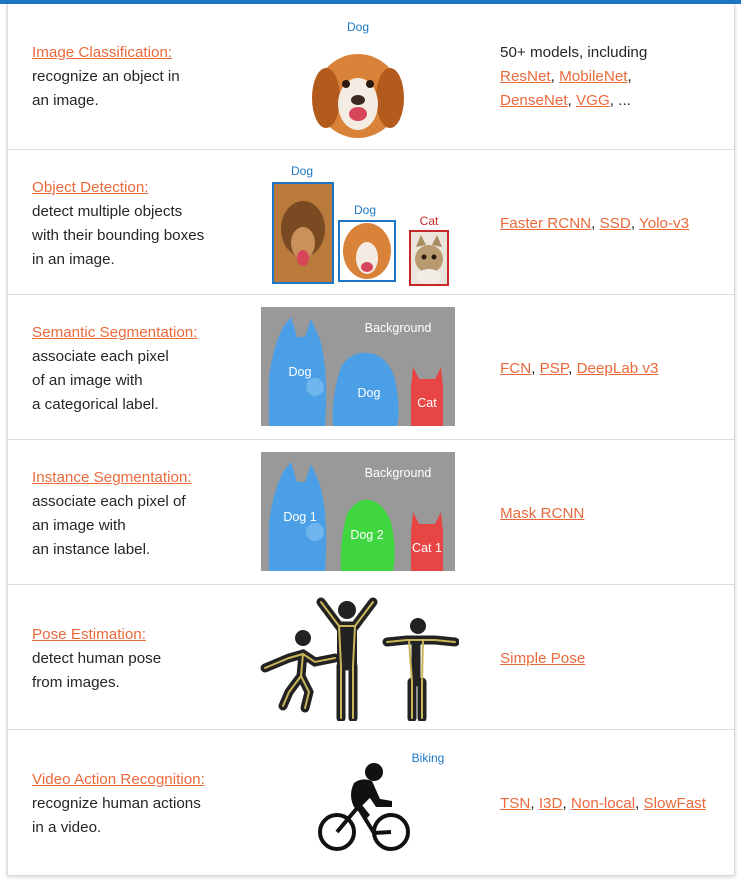  I want to click on task-link-instance-segmentation: Instance Segmentation:, so click(112, 477).